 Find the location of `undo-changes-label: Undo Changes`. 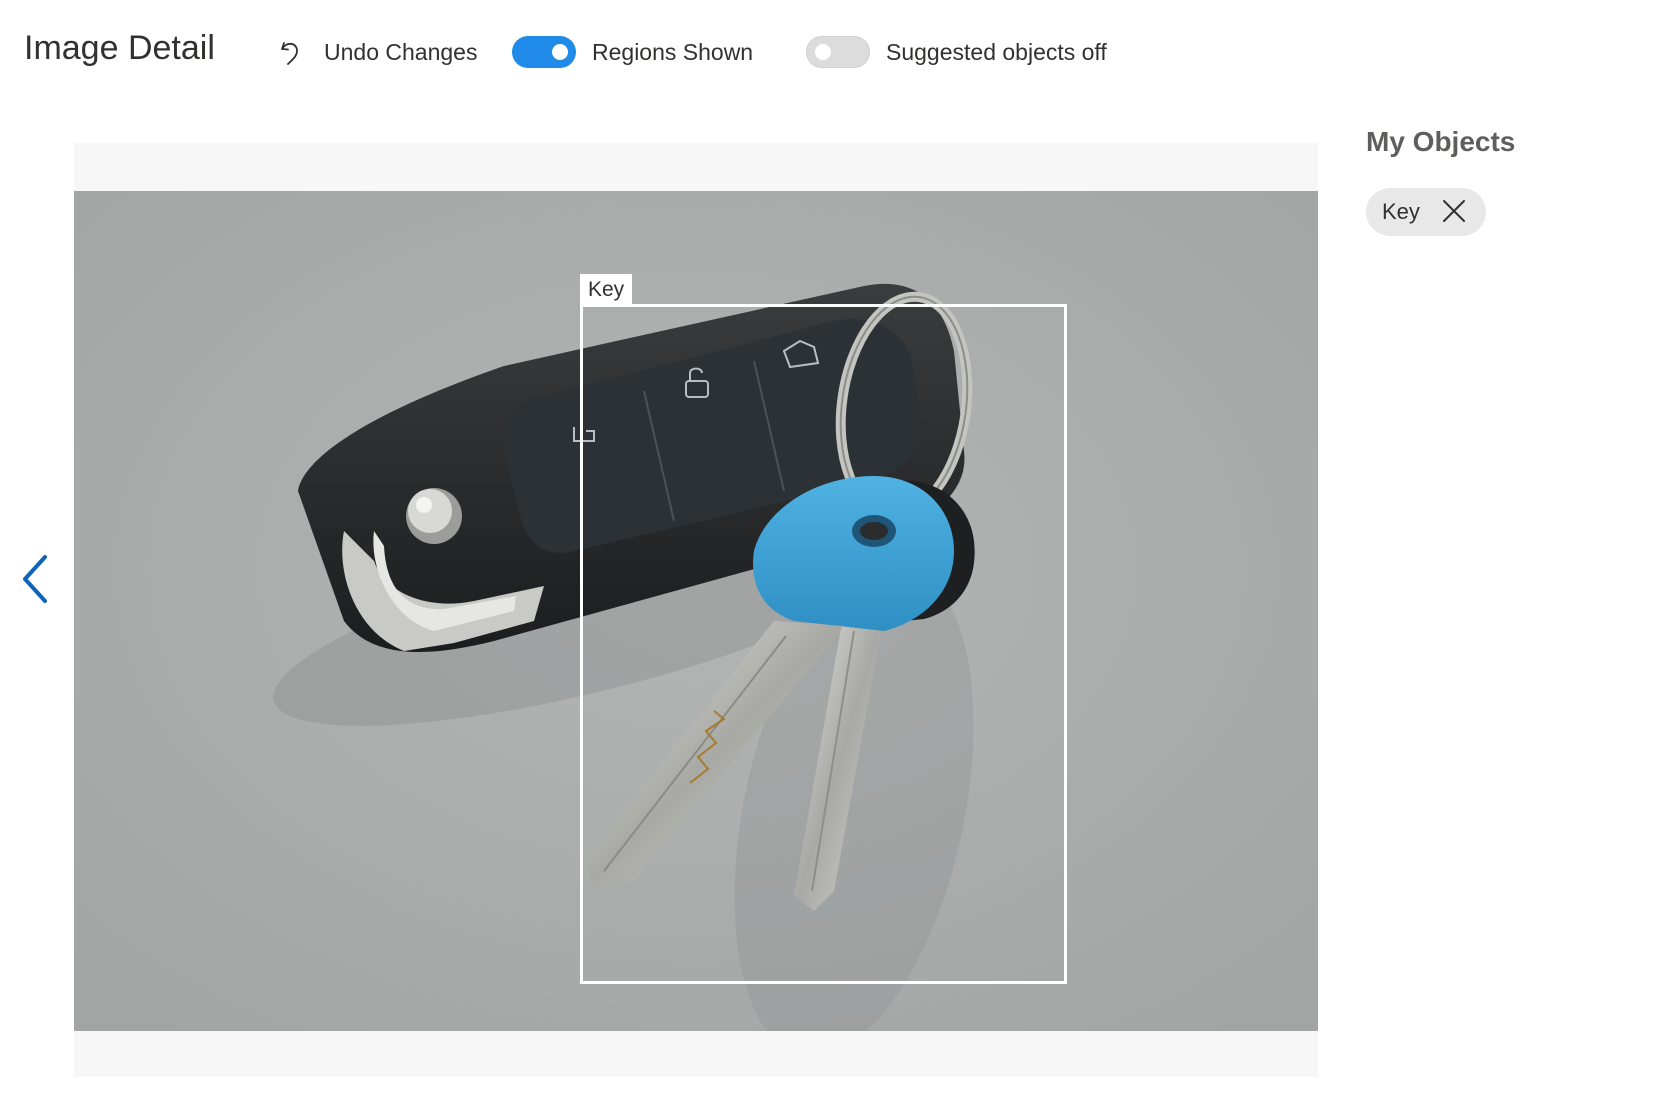

undo-changes-label: Undo Changes is located at coordinates (401, 51).